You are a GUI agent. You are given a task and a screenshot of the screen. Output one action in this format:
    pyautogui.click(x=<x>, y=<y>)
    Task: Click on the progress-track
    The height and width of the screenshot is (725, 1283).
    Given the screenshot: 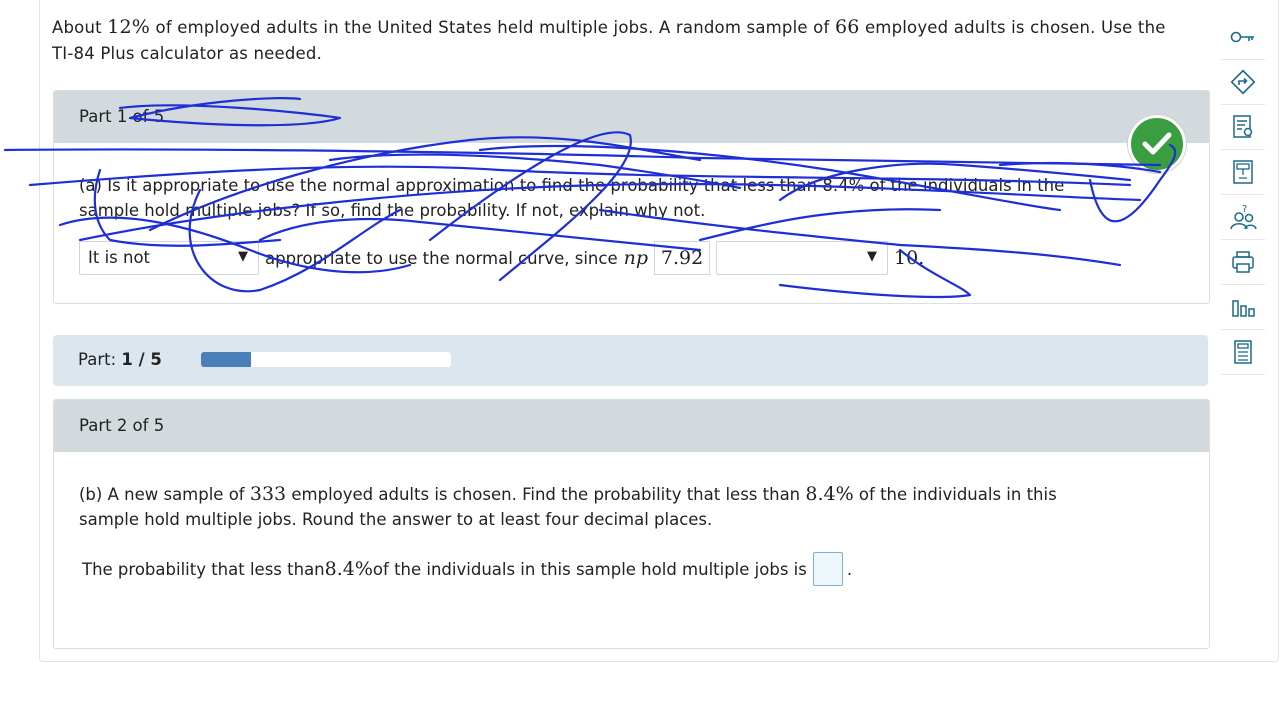 What is the action you would take?
    pyautogui.click(x=326, y=359)
    